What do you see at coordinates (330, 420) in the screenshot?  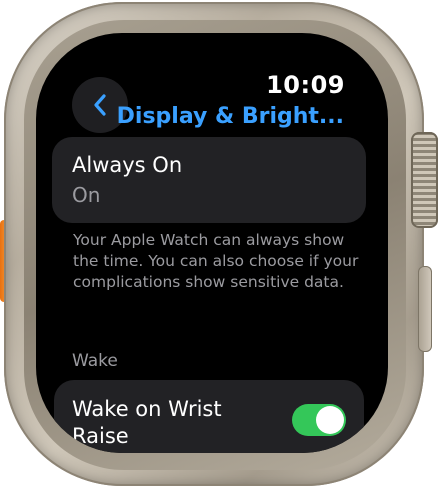 I see `toggle-knob` at bounding box center [330, 420].